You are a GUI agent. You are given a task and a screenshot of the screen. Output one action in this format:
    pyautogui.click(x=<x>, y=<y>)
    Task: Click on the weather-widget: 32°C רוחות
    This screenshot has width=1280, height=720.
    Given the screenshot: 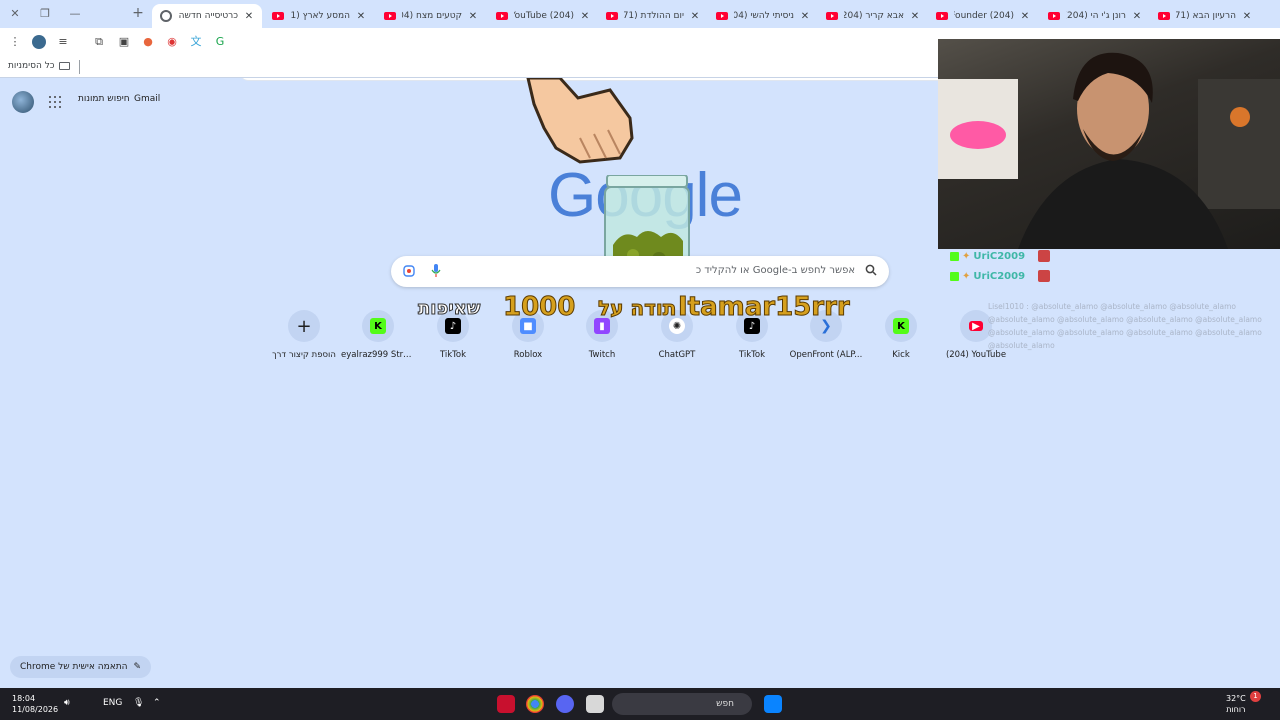 What is the action you would take?
    pyautogui.click(x=1236, y=704)
    